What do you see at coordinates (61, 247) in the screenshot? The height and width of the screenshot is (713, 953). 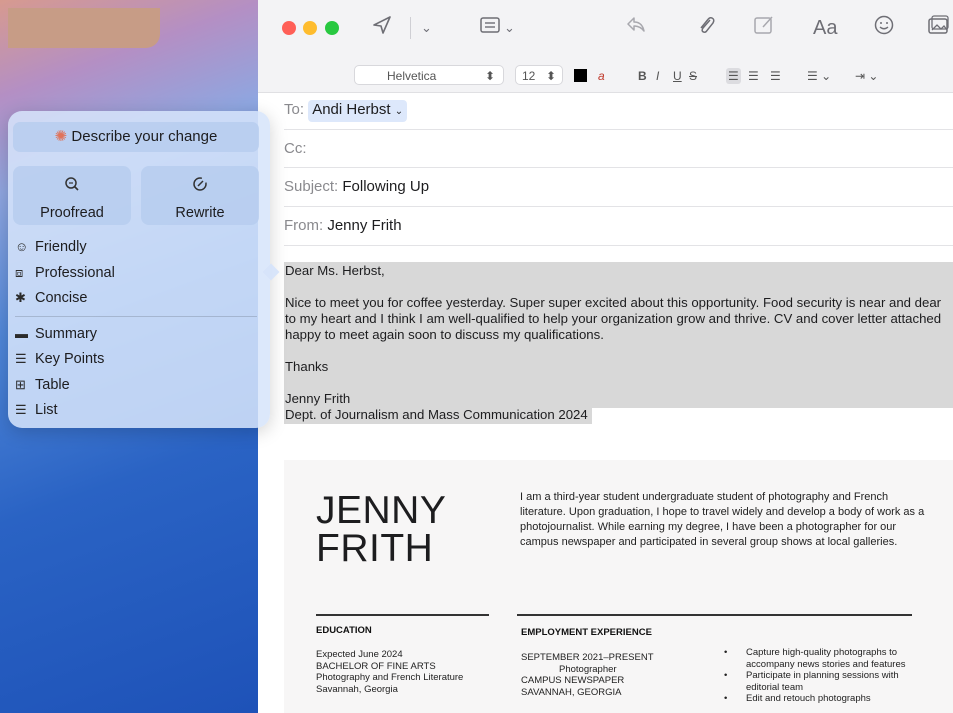 I see `item-label: Friendly` at bounding box center [61, 247].